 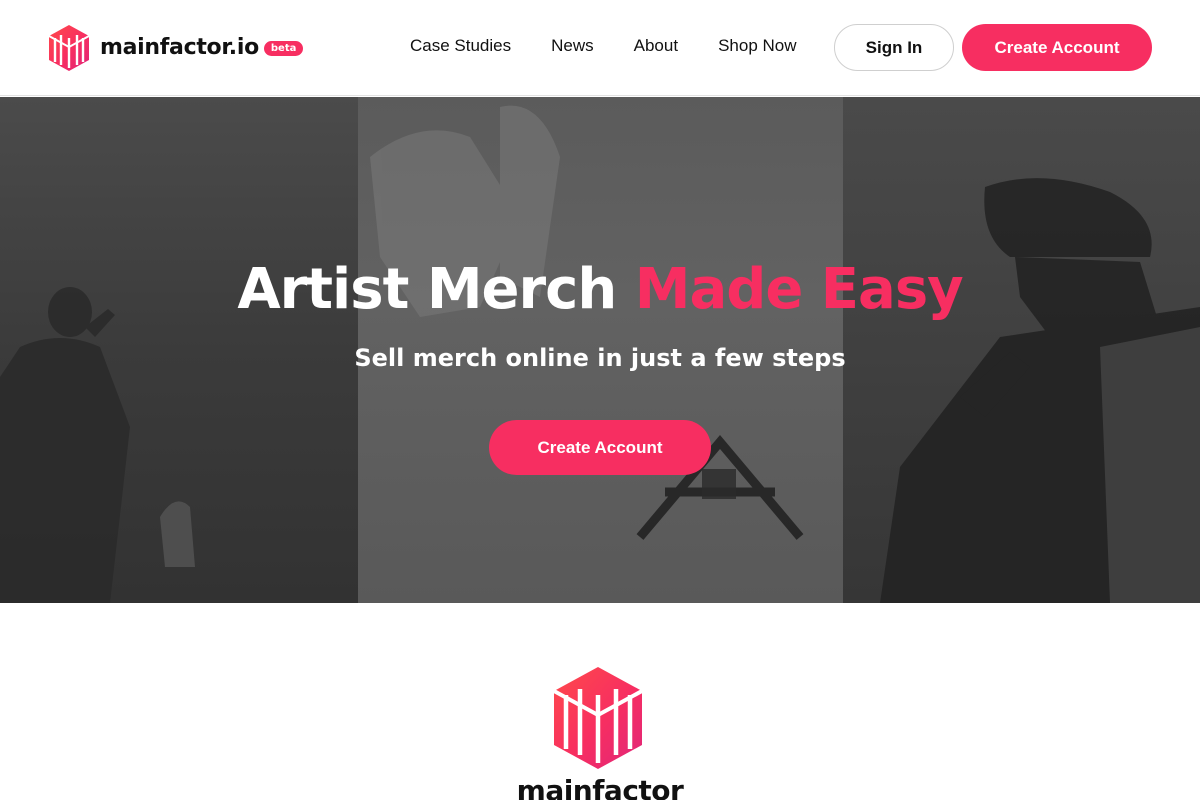 I want to click on hero-title: Artist Merch Made Easy, so click(x=600, y=290).